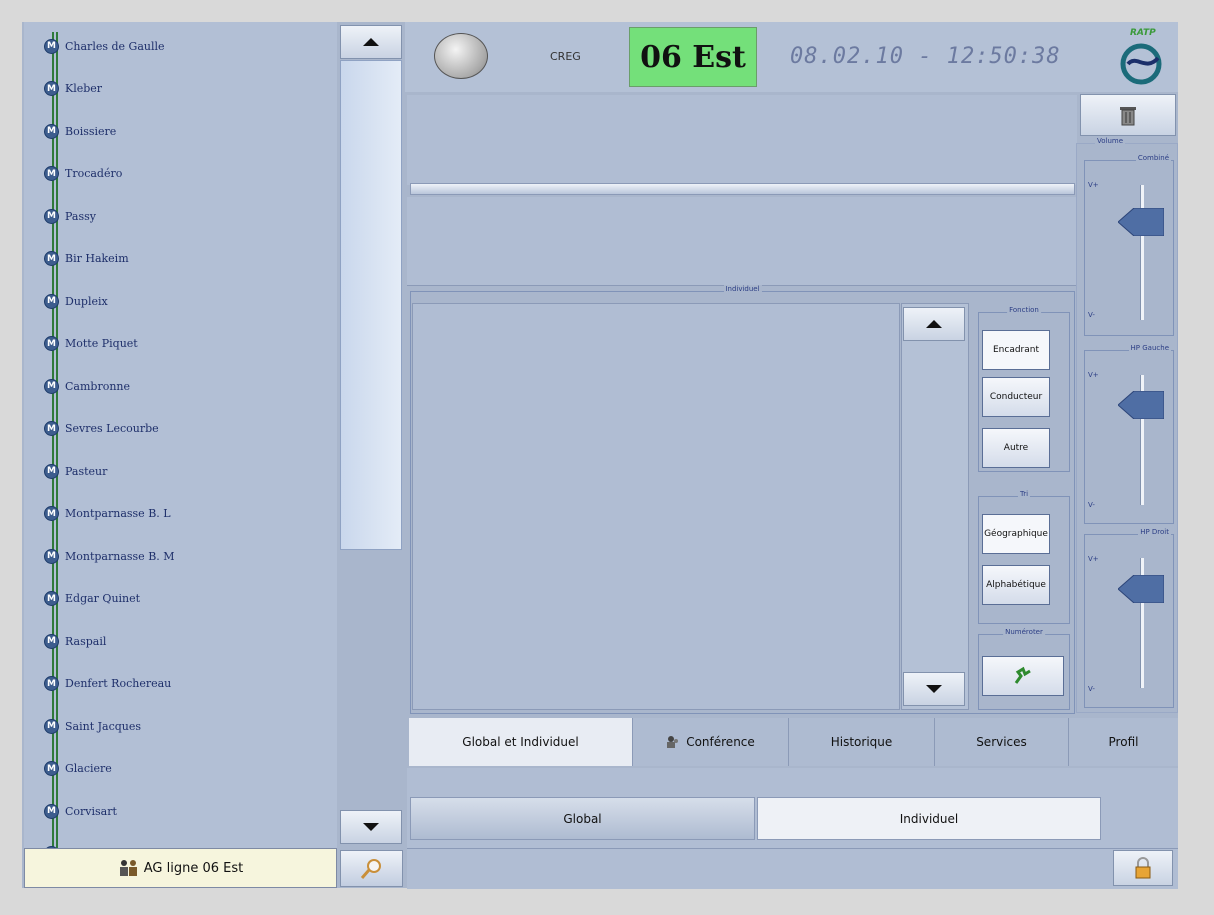  I want to click on lock-icon, so click(1143, 868).